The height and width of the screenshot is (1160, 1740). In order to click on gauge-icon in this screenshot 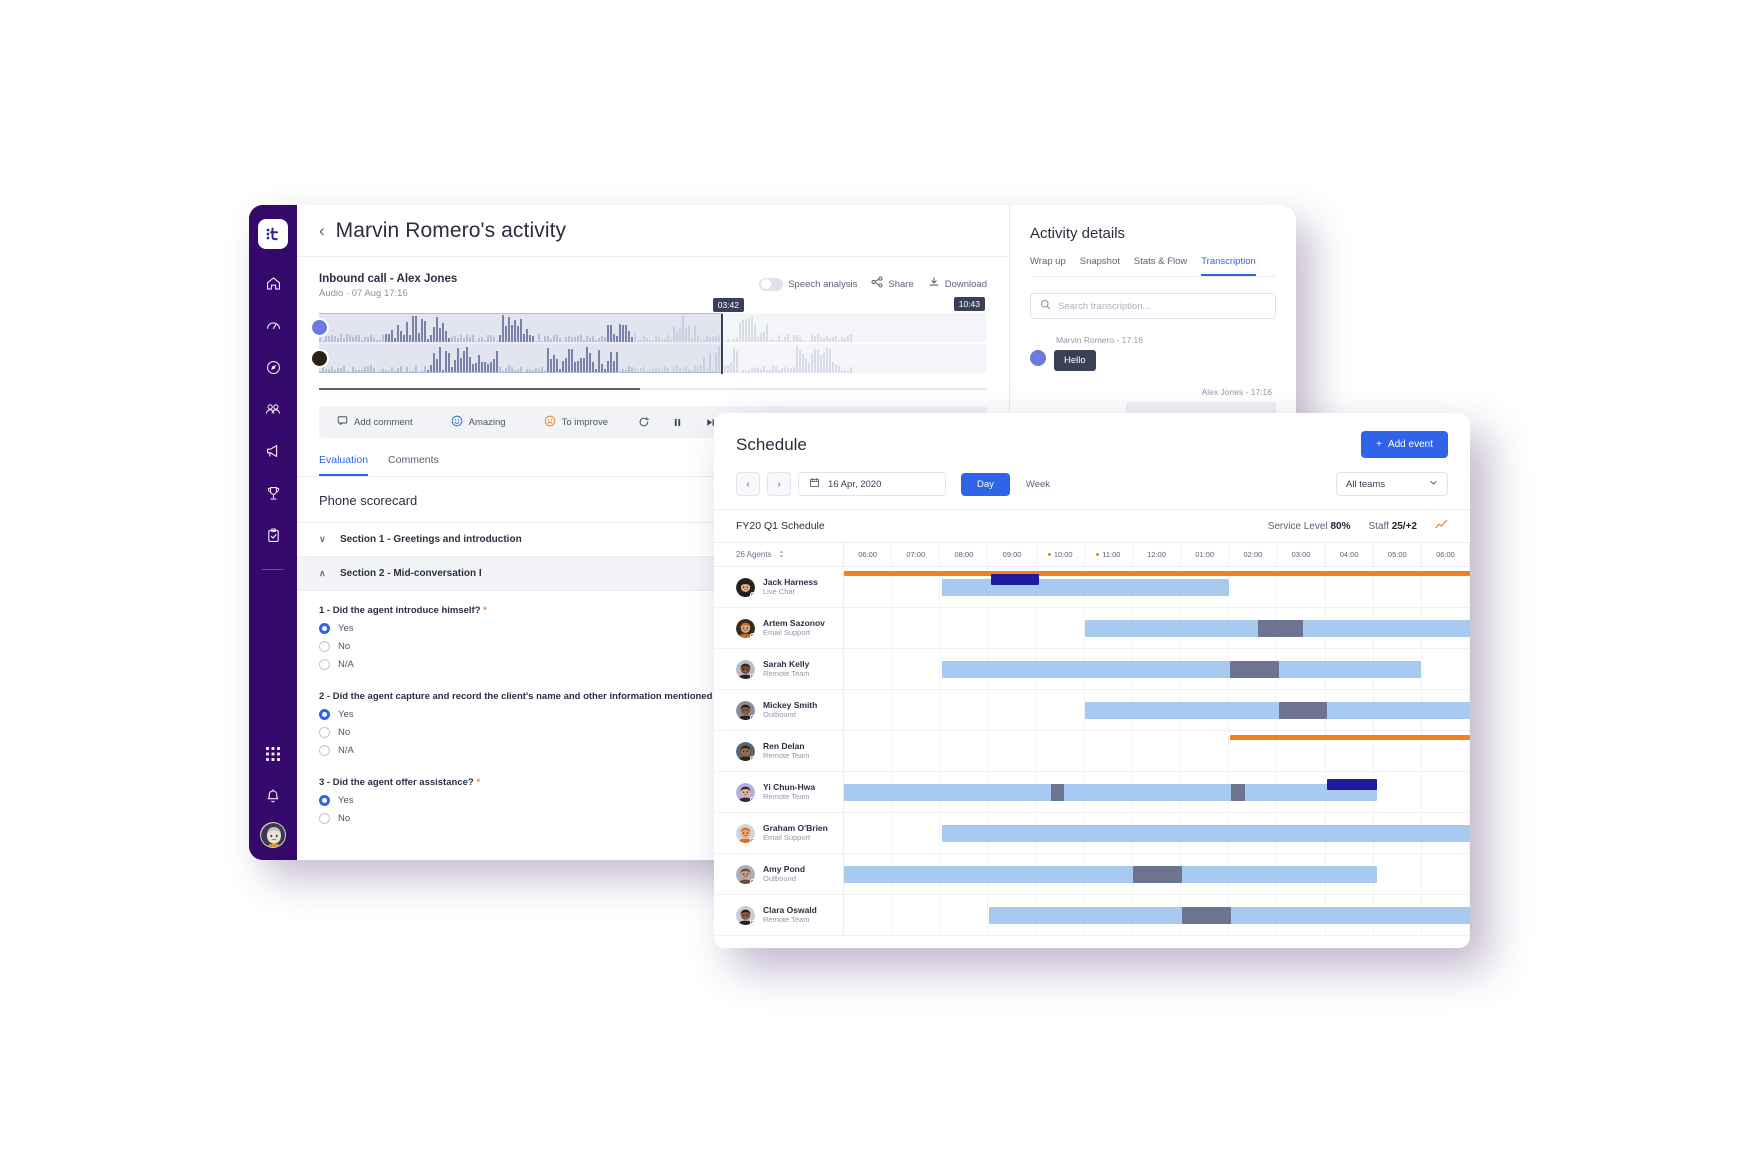, I will do `click(273, 325)`.